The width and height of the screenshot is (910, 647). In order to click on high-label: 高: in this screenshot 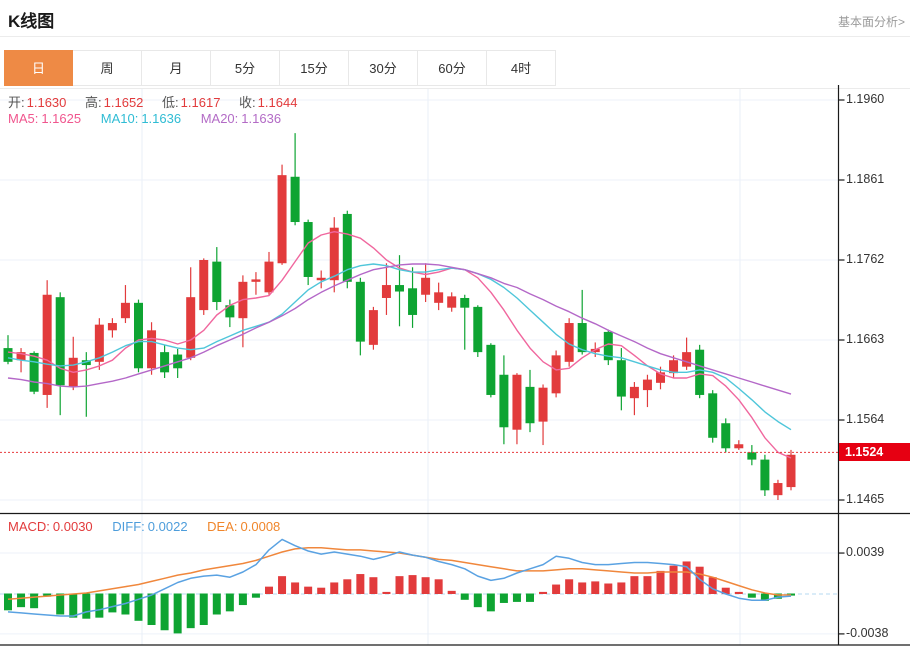, I will do `click(93, 102)`.